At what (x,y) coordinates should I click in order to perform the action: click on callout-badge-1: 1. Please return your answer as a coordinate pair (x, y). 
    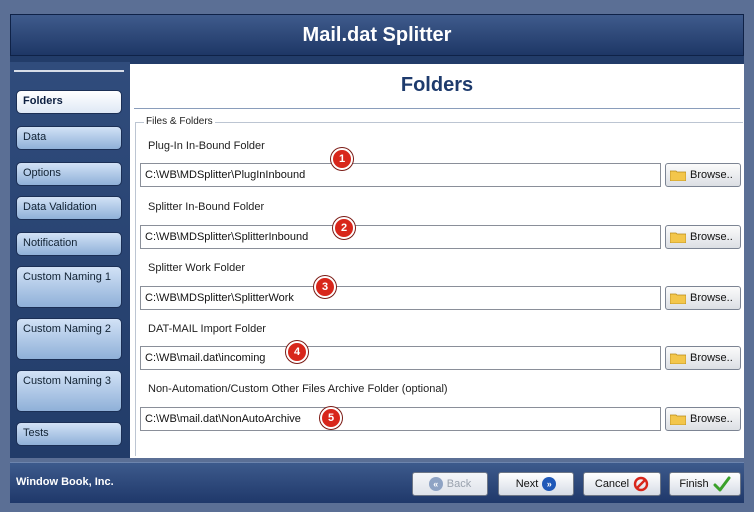
    Looking at the image, I should click on (342, 159).